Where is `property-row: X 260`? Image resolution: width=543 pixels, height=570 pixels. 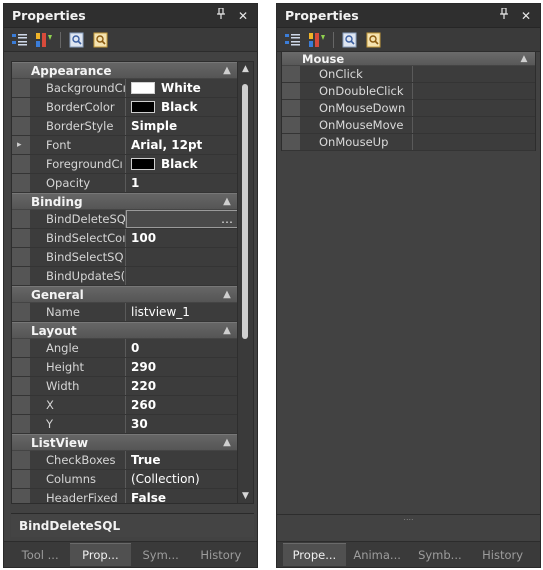 property-row: X 260 is located at coordinates (125, 405).